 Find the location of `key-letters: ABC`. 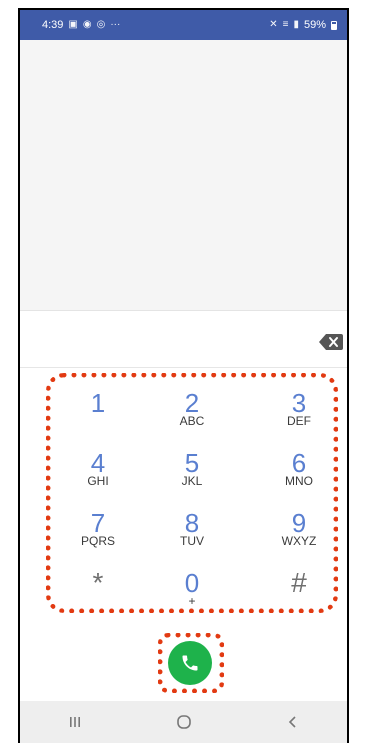

key-letters: ABC is located at coordinates (192, 421).